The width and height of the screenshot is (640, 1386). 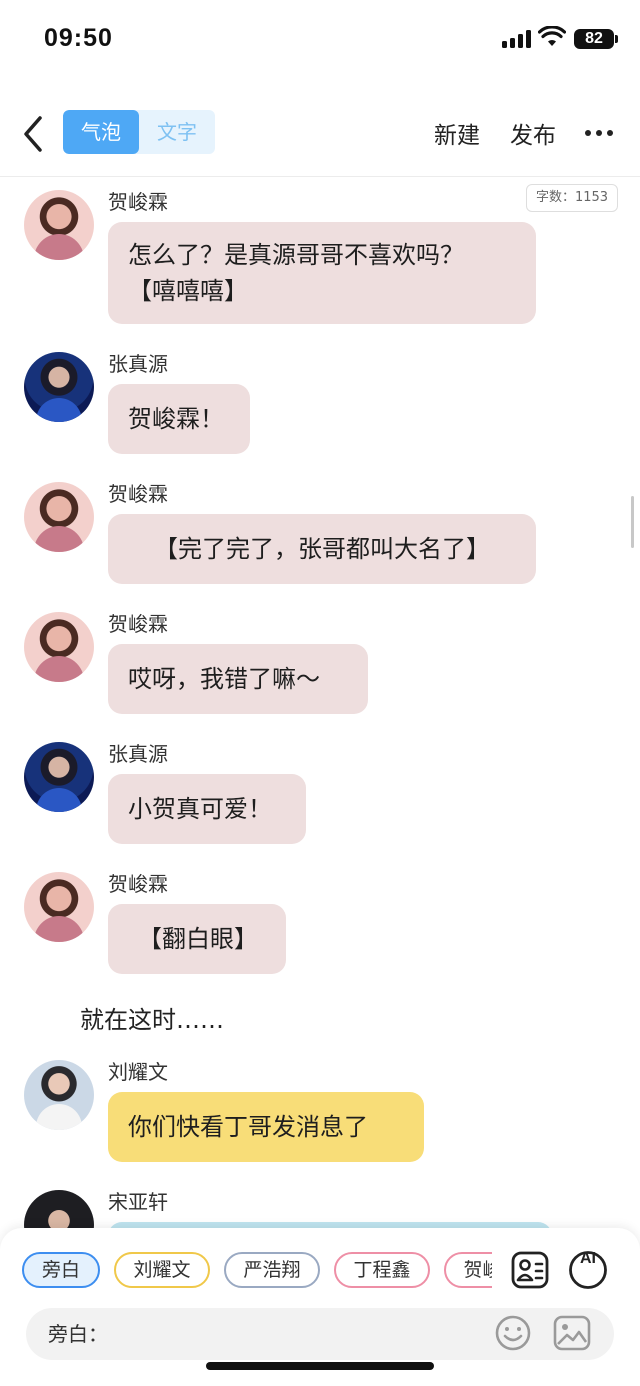 What do you see at coordinates (138, 1202) in the screenshot?
I see `speaker-name: 宋亚轩` at bounding box center [138, 1202].